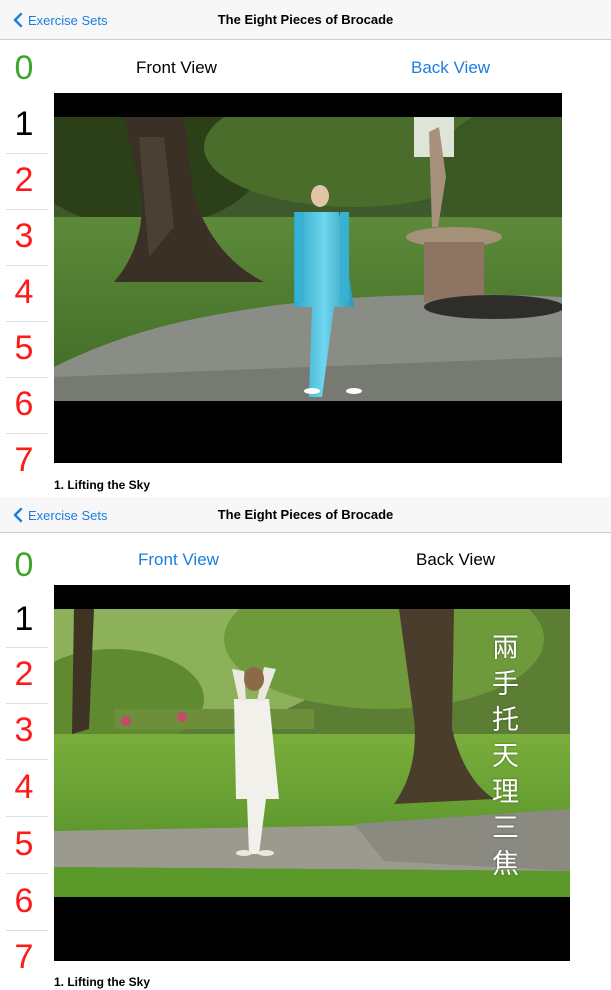  Describe the element at coordinates (505, 792) in the screenshot. I see `overlay-char: 理` at that location.